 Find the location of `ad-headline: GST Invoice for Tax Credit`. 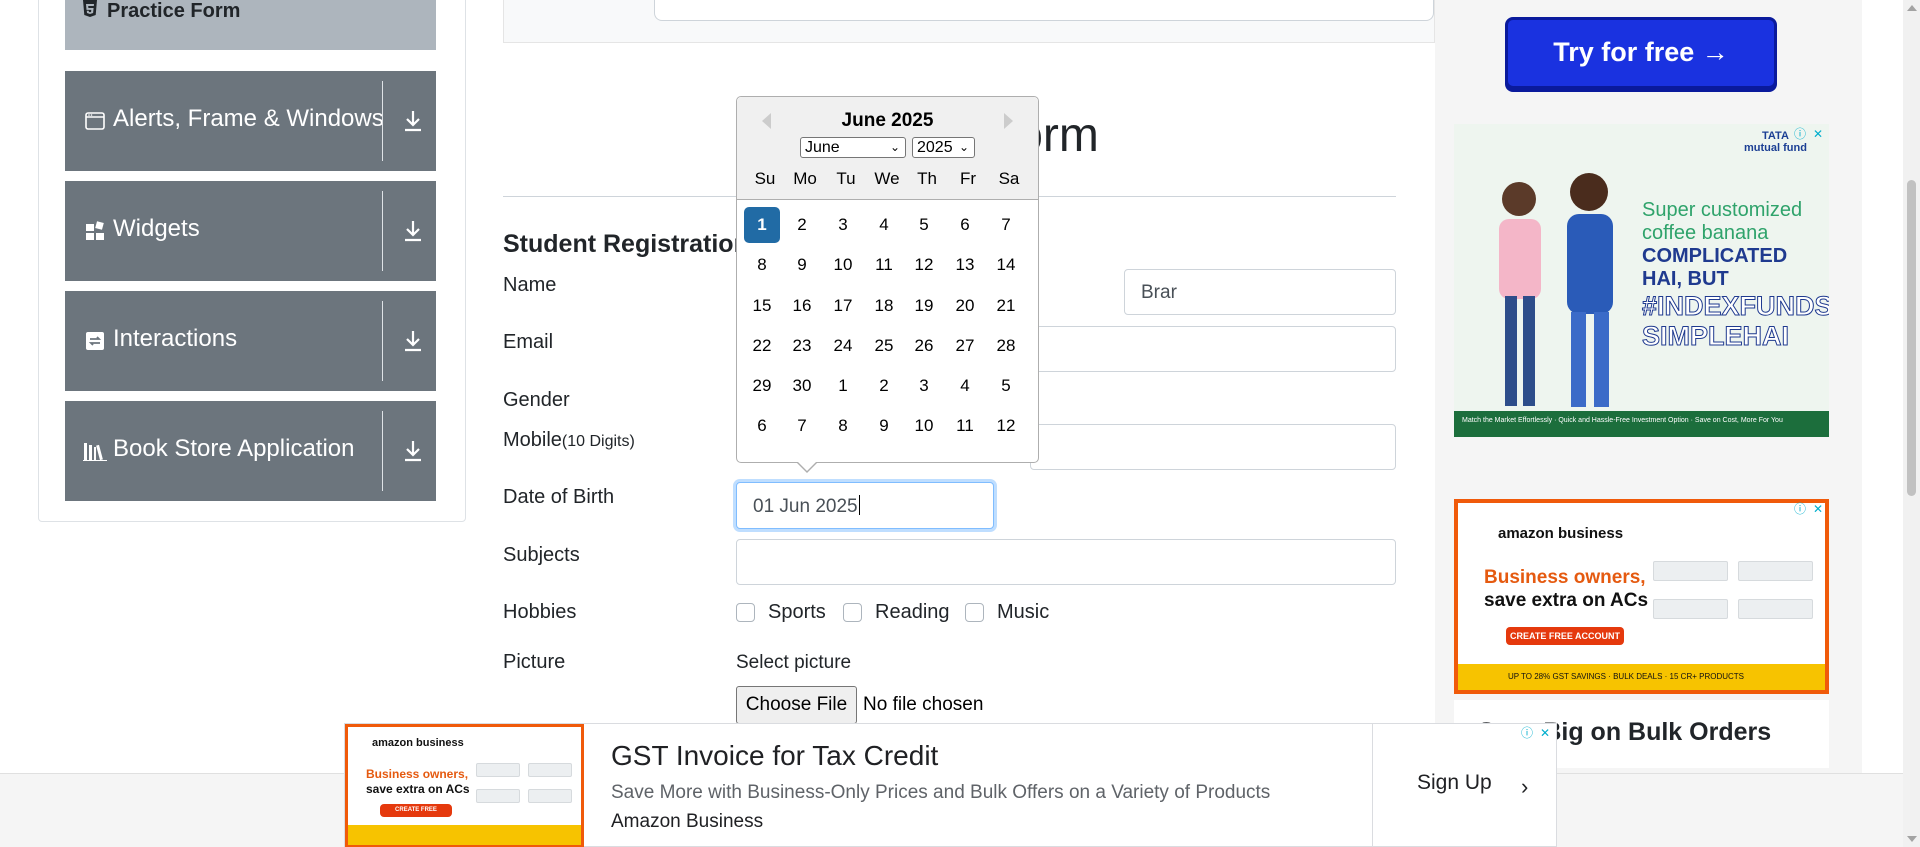

ad-headline: GST Invoice for Tax Credit is located at coordinates (774, 756).